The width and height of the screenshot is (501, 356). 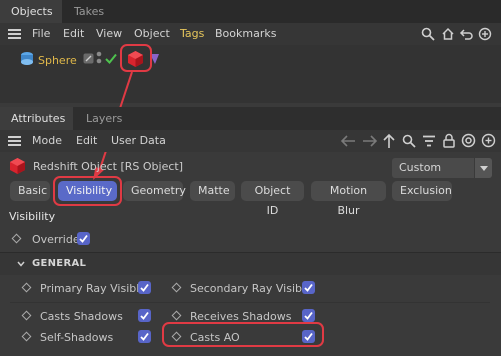 I want to click on target-icon, so click(x=468, y=140).